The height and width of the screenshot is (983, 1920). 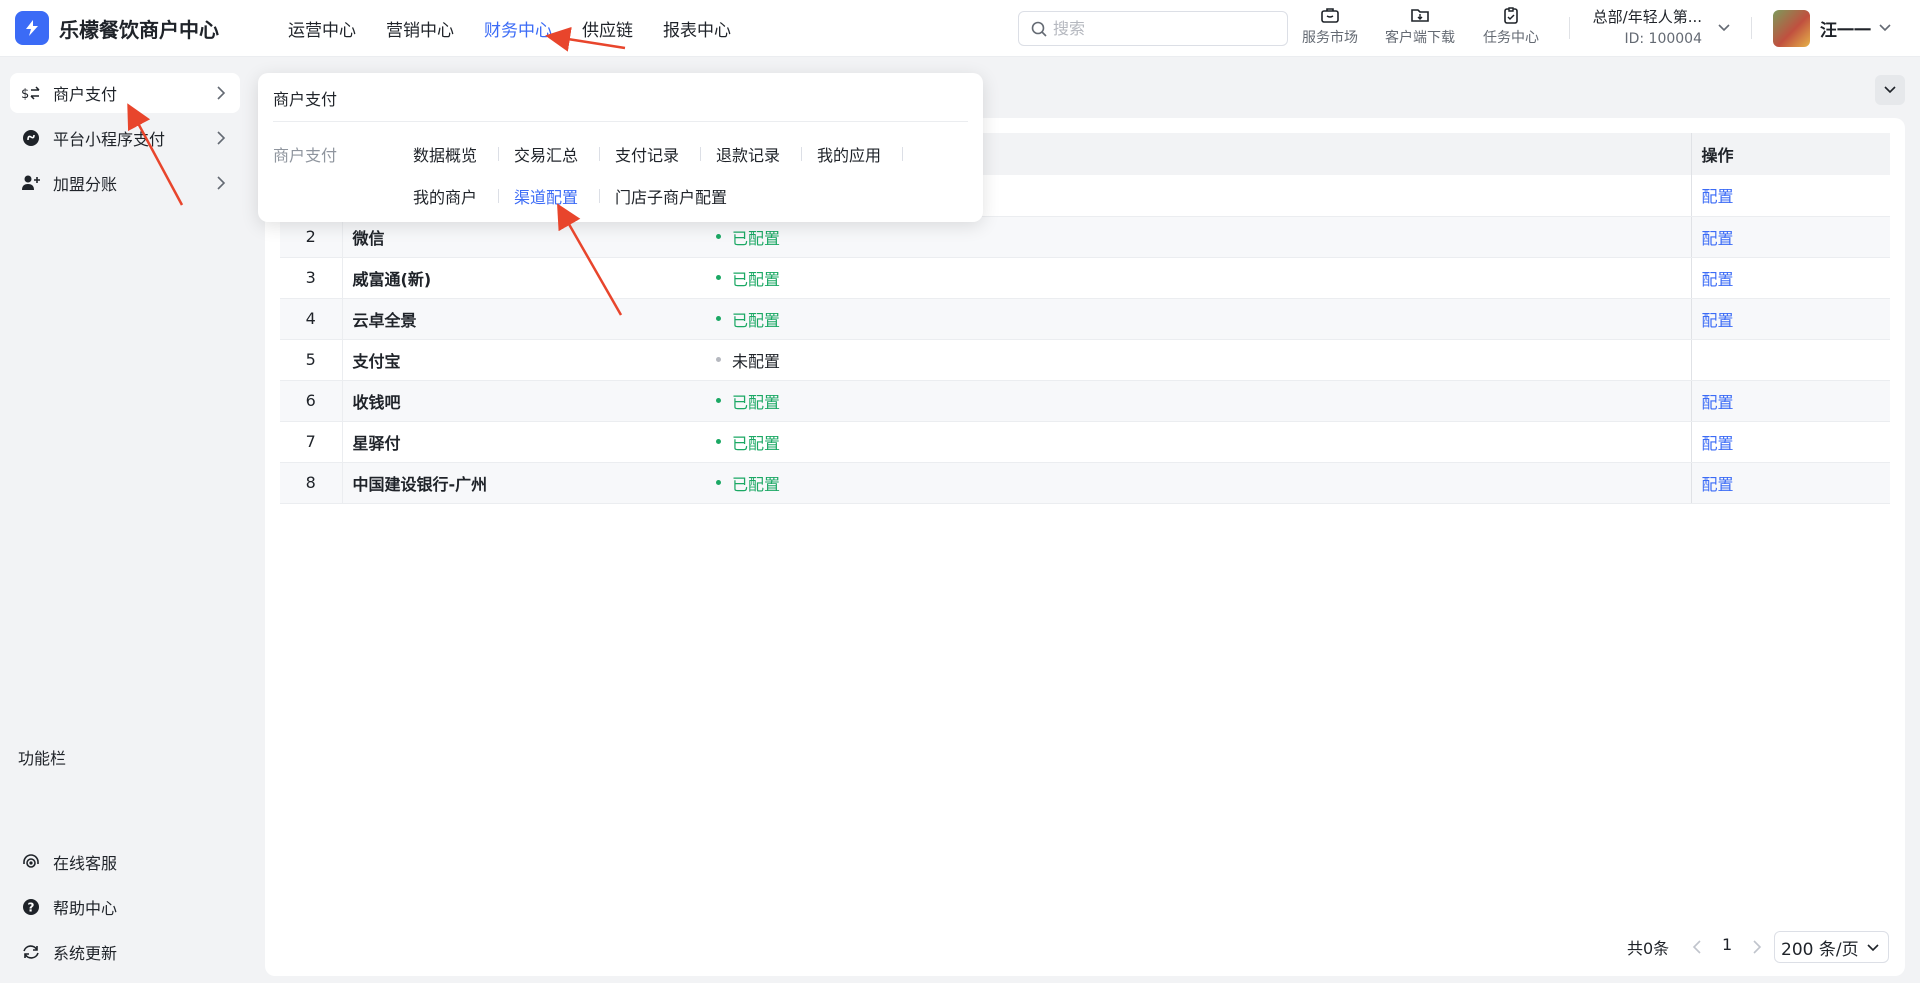 I want to click on row-index: 3, so click(x=311, y=278).